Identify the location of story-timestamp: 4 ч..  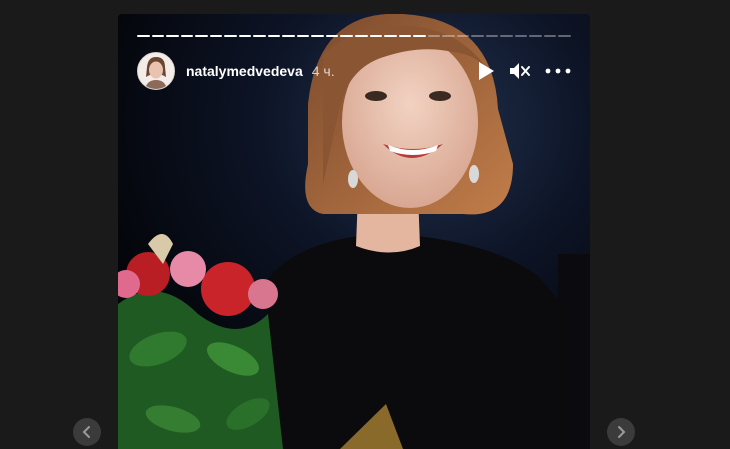
(323, 71).